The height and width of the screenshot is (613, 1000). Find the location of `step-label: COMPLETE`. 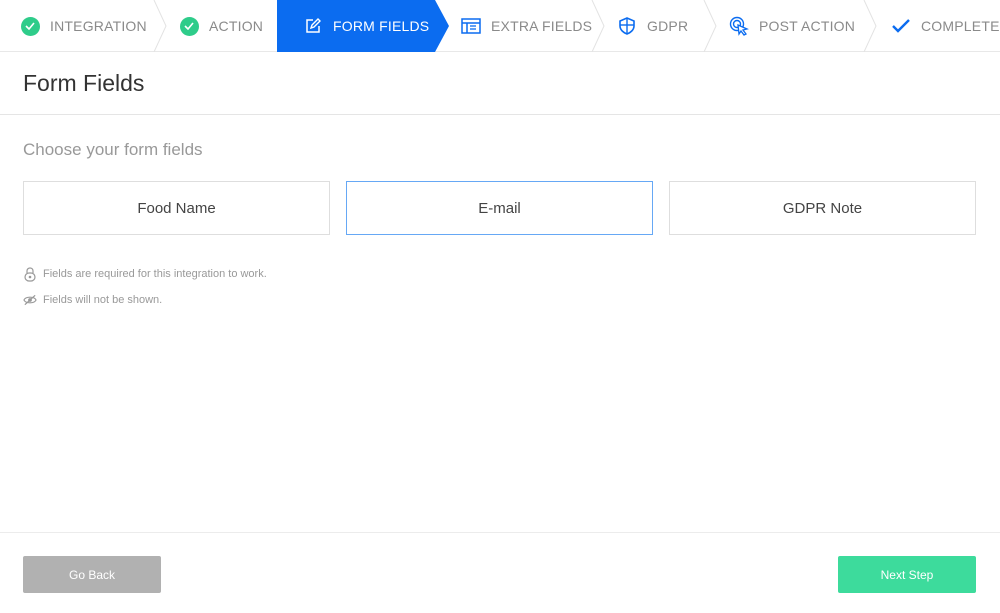

step-label: COMPLETE is located at coordinates (960, 26).